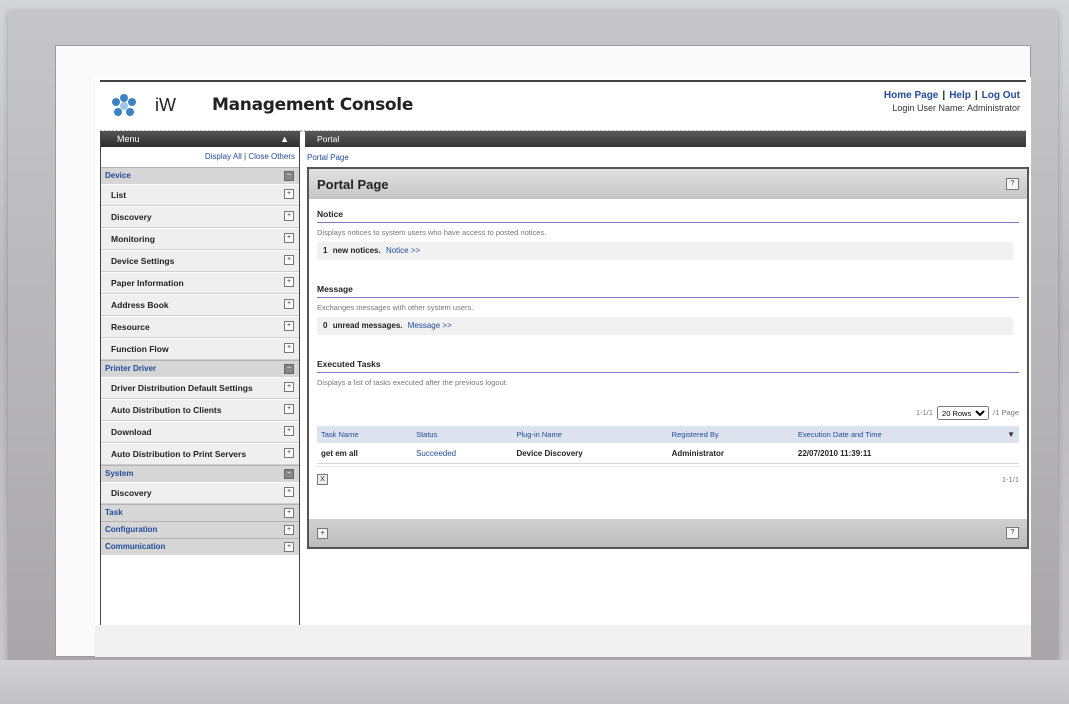 Image resolution: width=1069 pixels, height=704 pixels. I want to click on tasks-pager: 1-1/1 20 Rows /1 Page, so click(967, 413).